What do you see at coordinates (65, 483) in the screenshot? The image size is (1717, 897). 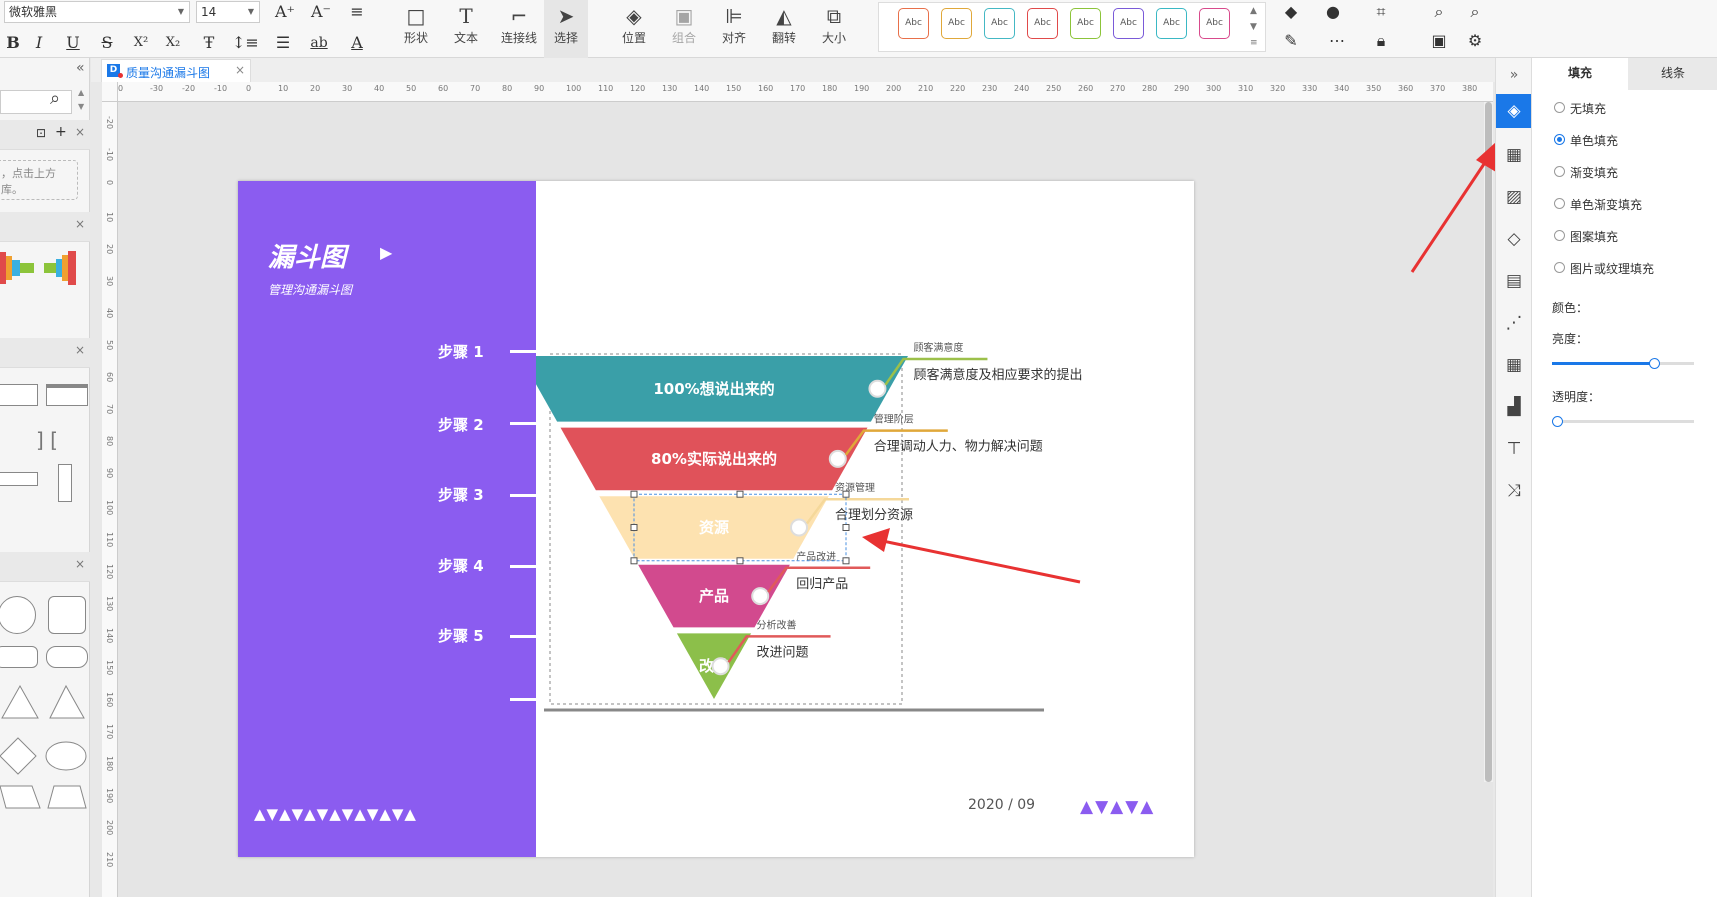 I see `shape-vertical-bar` at bounding box center [65, 483].